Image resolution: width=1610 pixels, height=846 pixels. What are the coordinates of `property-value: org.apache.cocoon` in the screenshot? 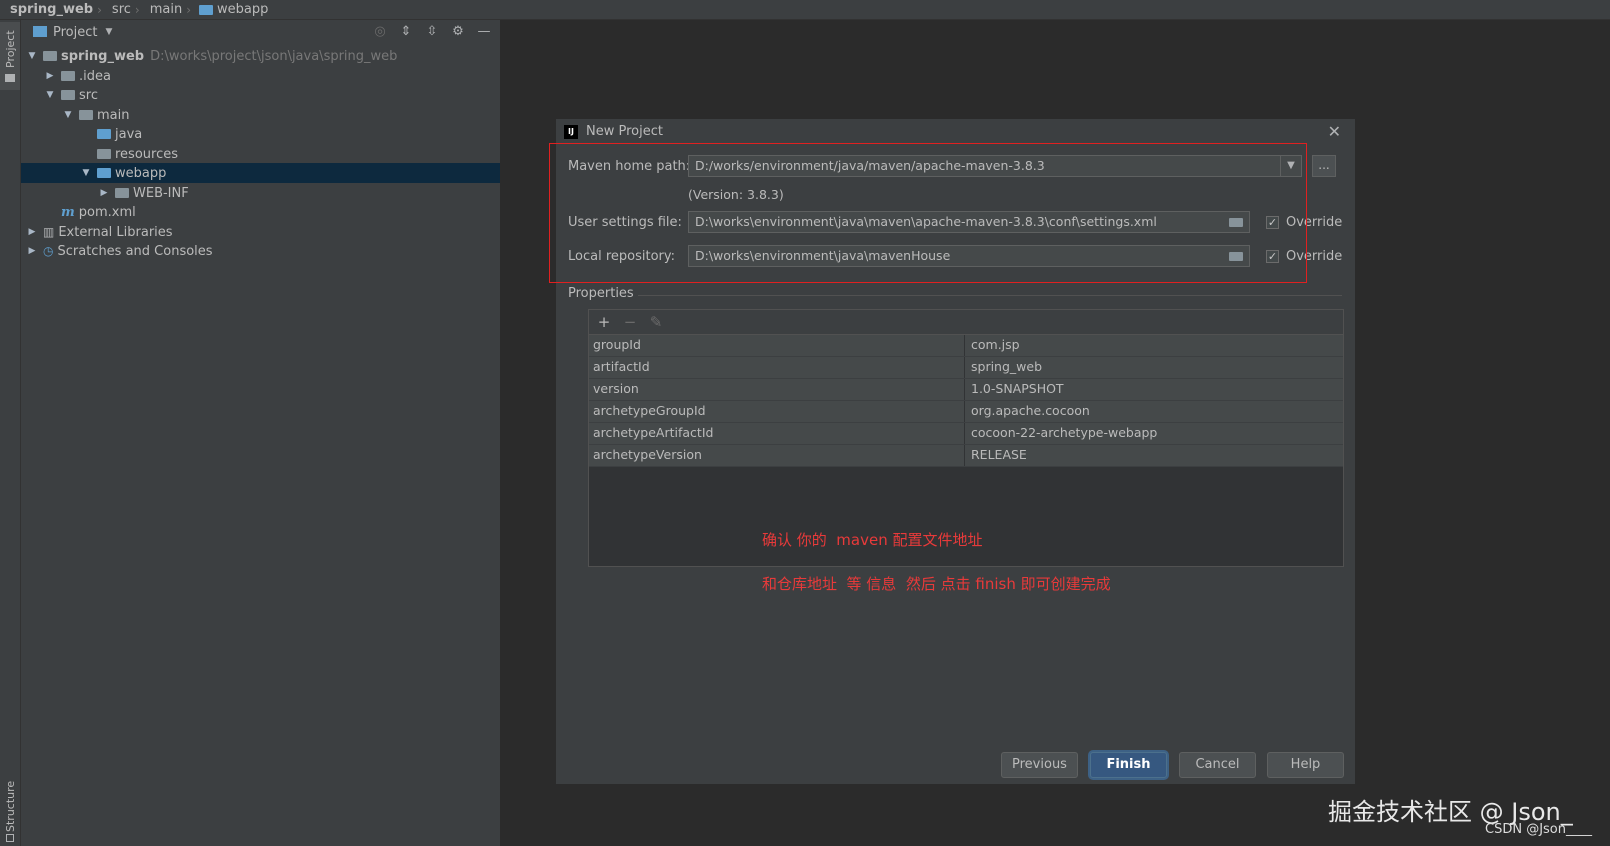 It's located at (1030, 410).